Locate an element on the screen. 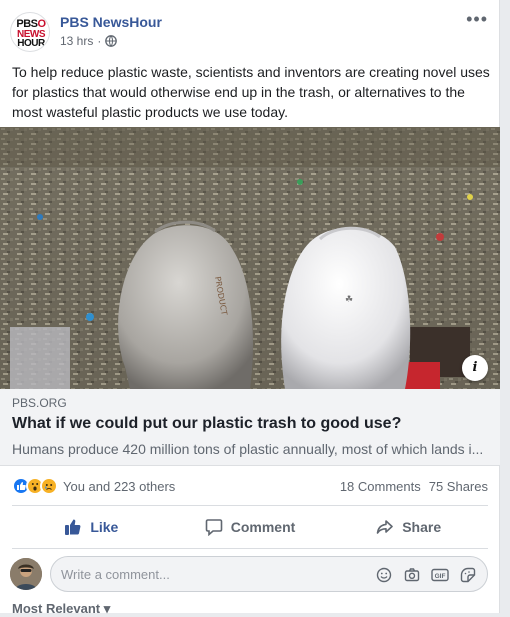 The image size is (510, 617). comment-composer: Write a comment... GIF is located at coordinates (250, 574).